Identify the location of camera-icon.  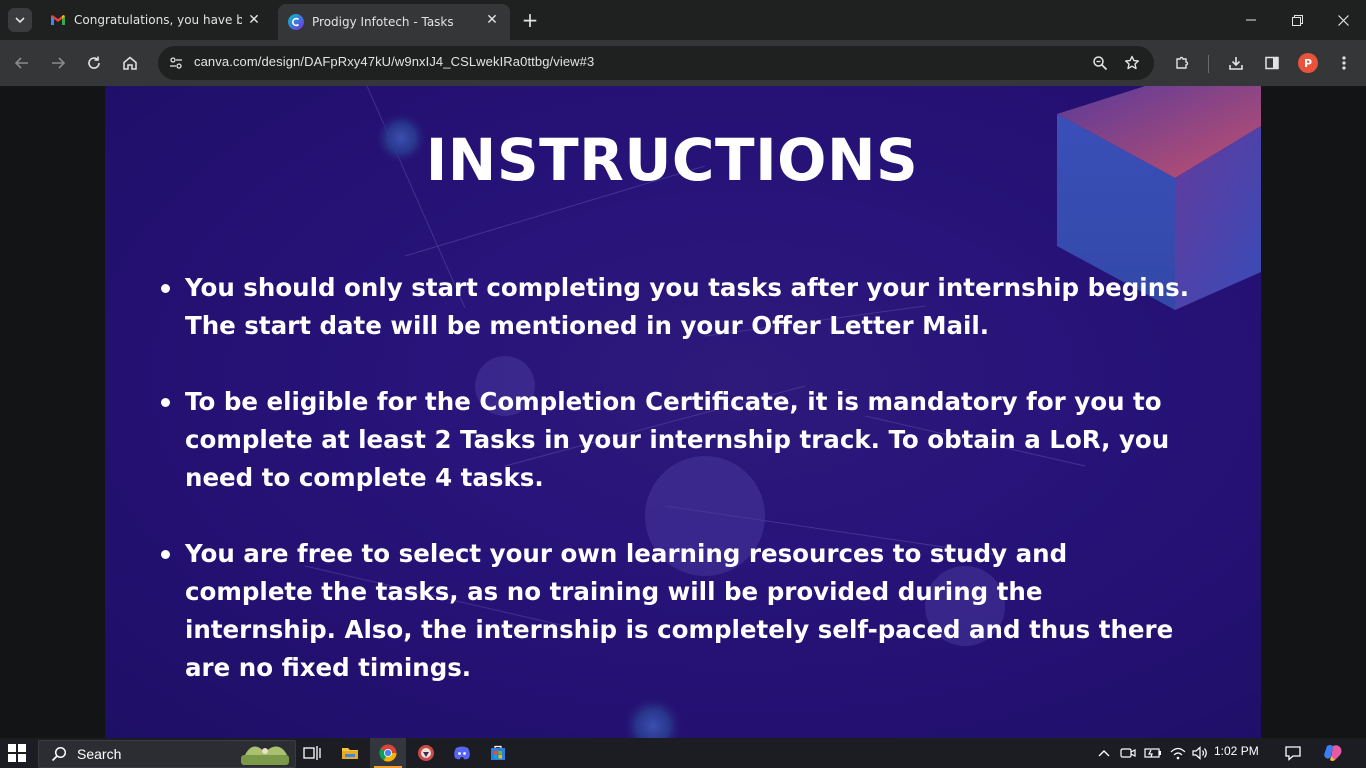
(1128, 753).